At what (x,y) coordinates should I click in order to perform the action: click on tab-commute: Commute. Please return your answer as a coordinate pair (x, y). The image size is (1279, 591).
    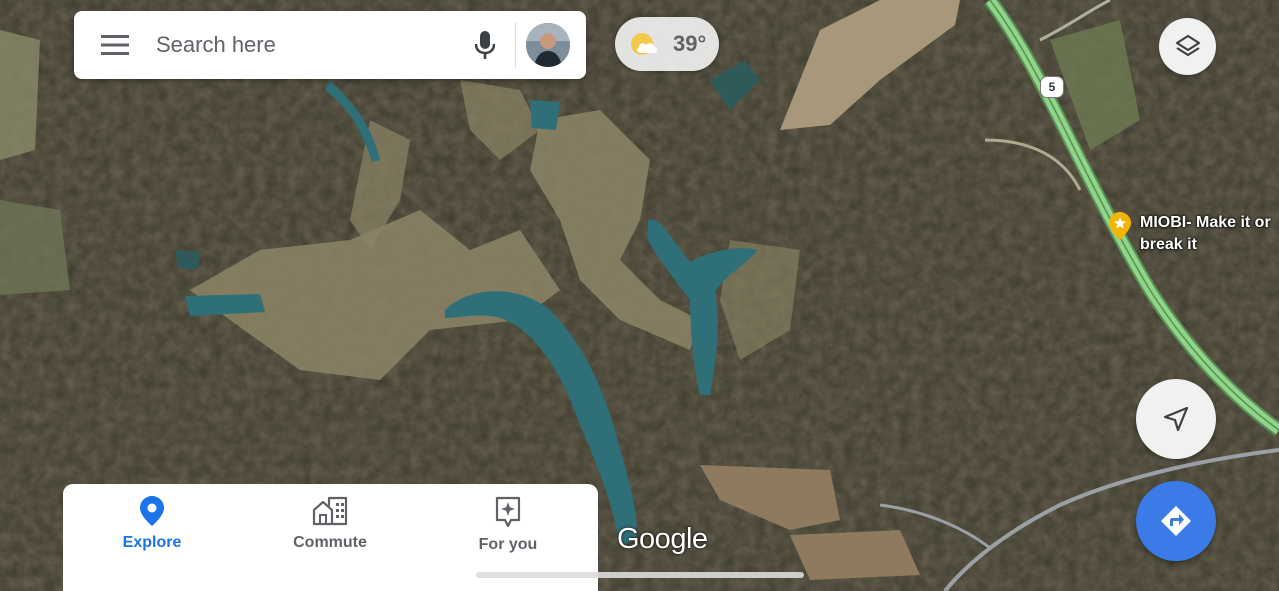
    Looking at the image, I should click on (330, 537).